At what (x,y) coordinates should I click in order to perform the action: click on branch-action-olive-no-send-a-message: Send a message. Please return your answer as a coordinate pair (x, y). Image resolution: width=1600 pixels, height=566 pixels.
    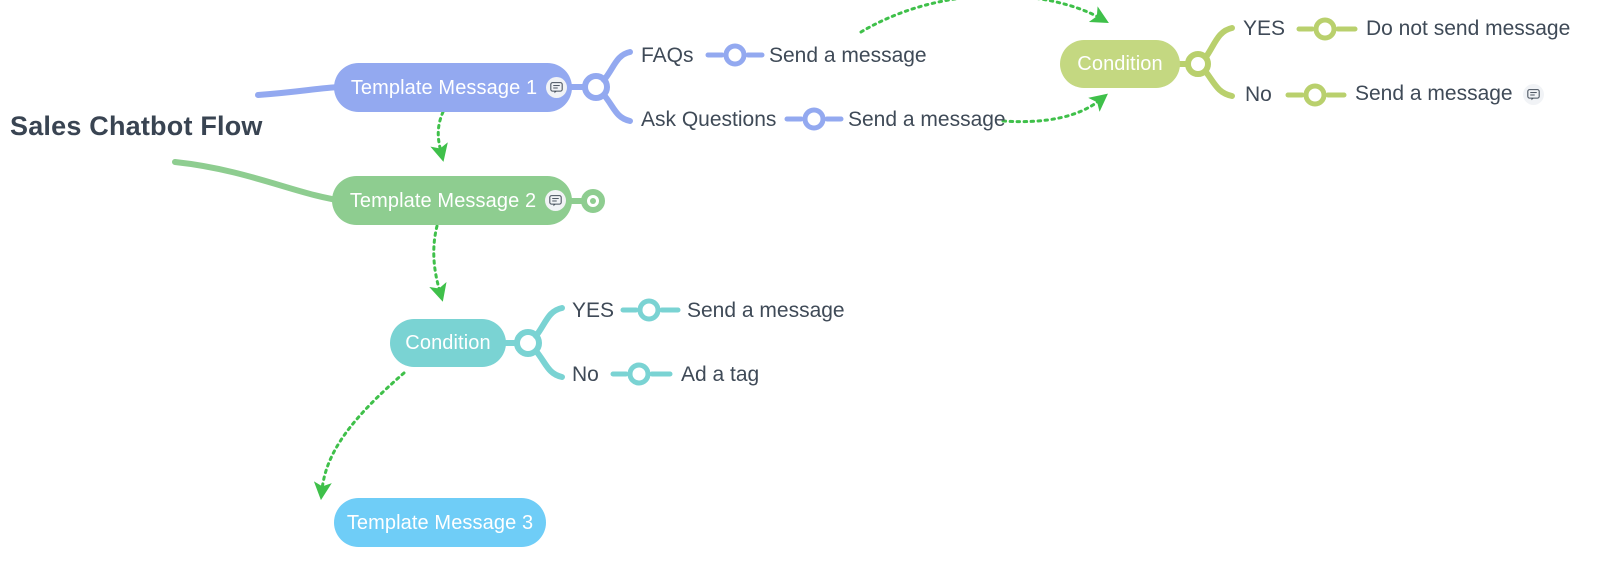
    Looking at the image, I should click on (1449, 94).